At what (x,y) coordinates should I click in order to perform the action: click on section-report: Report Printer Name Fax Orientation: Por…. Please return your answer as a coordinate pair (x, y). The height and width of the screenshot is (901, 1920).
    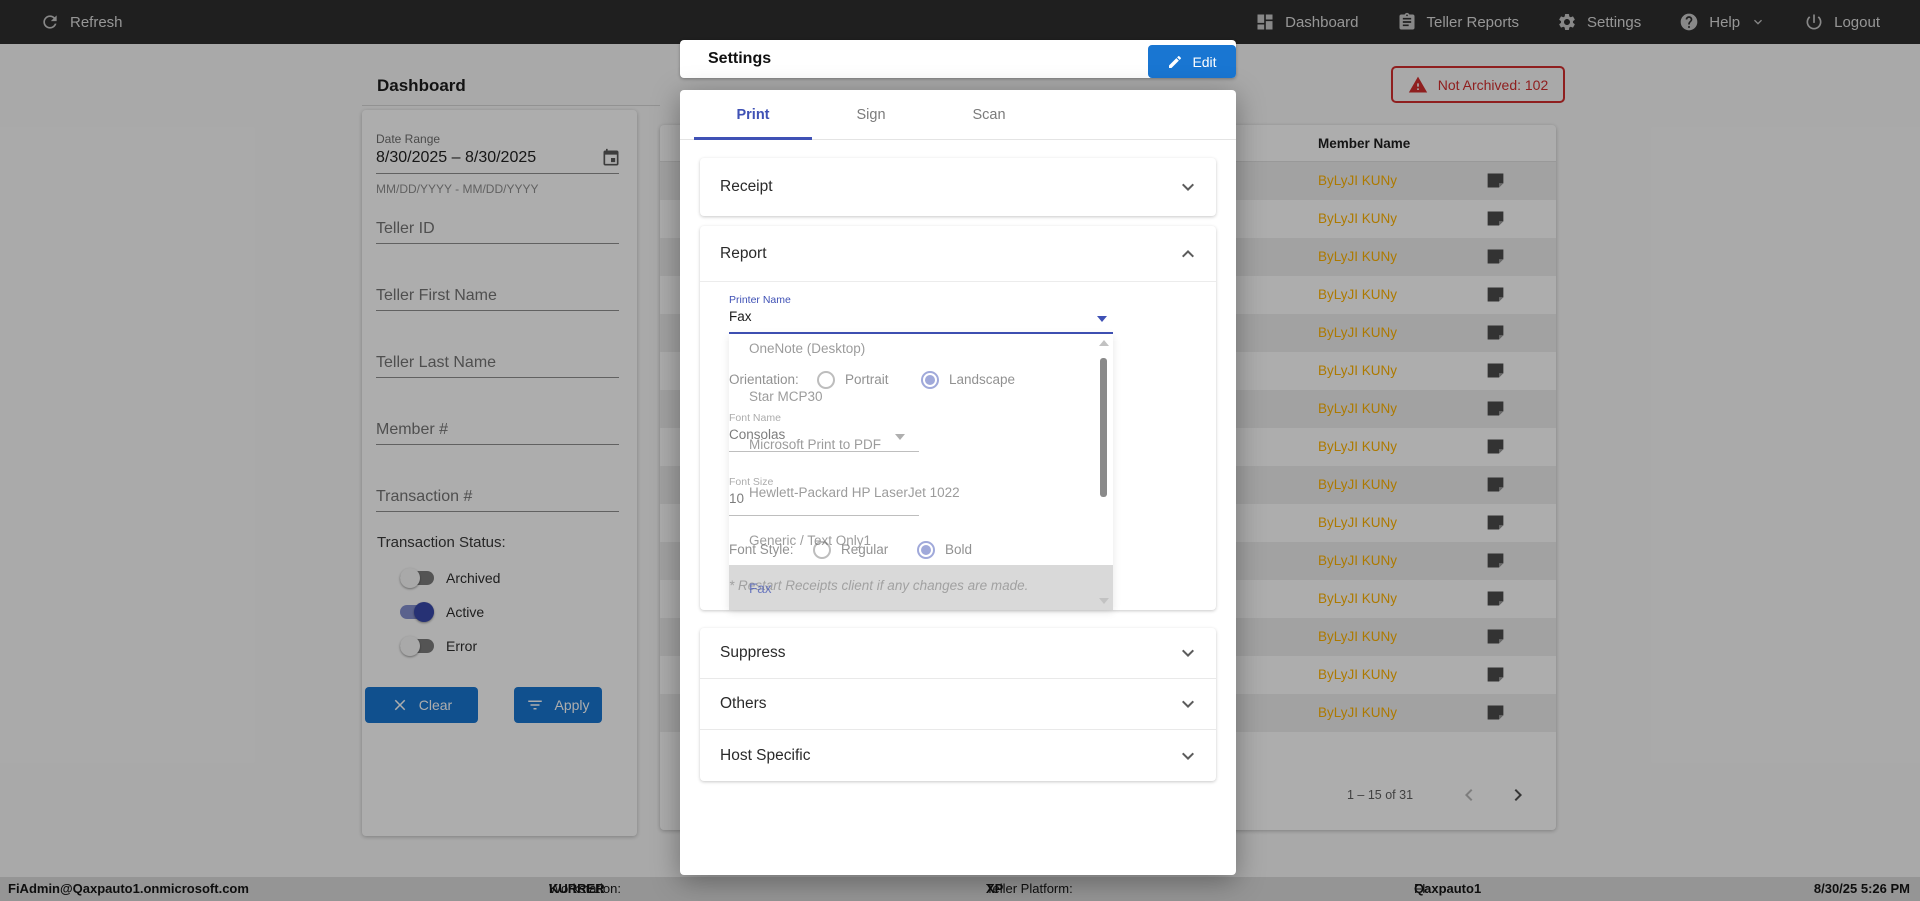
    Looking at the image, I should click on (958, 418).